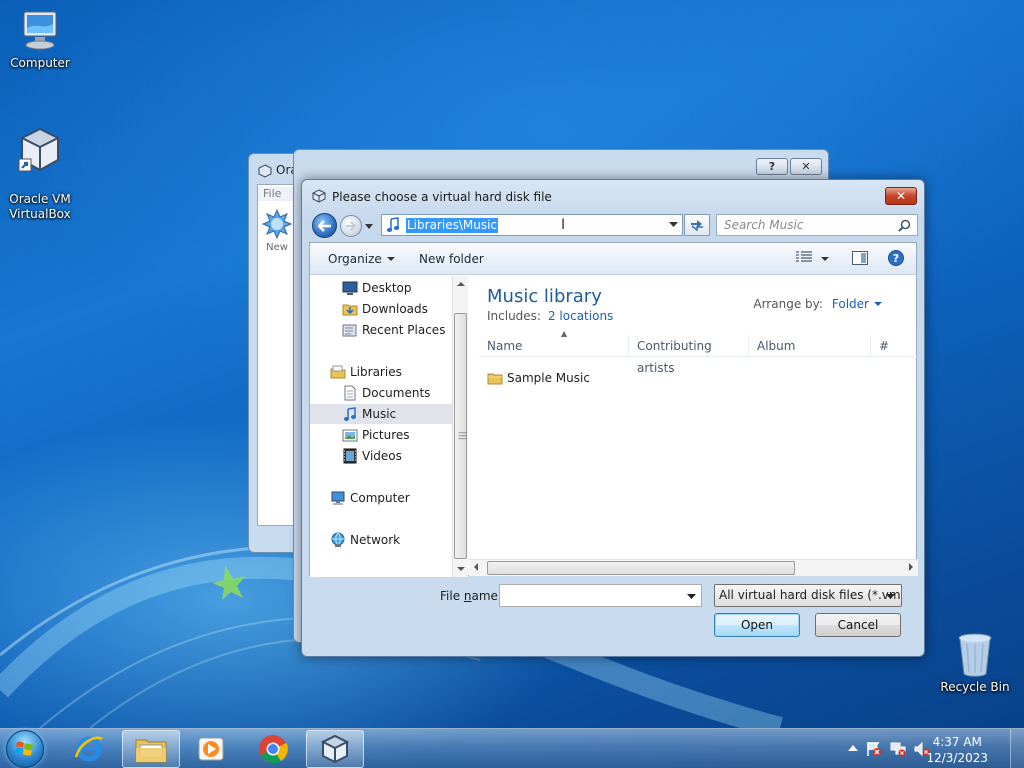 This screenshot has width=1024, height=768. Describe the element at coordinates (350, 414) in the screenshot. I see `music-note-icon` at that location.